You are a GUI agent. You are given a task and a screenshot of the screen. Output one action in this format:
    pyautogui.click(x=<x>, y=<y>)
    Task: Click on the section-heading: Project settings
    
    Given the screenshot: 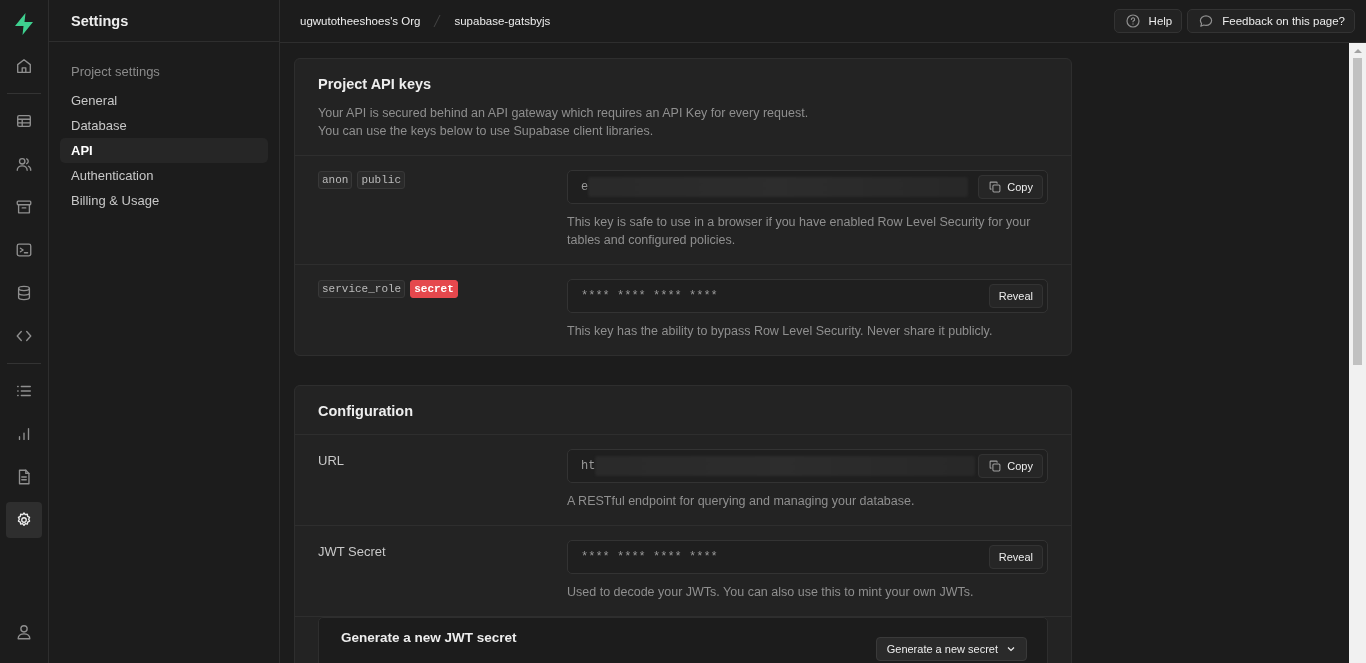 What is the action you would take?
    pyautogui.click(x=115, y=72)
    